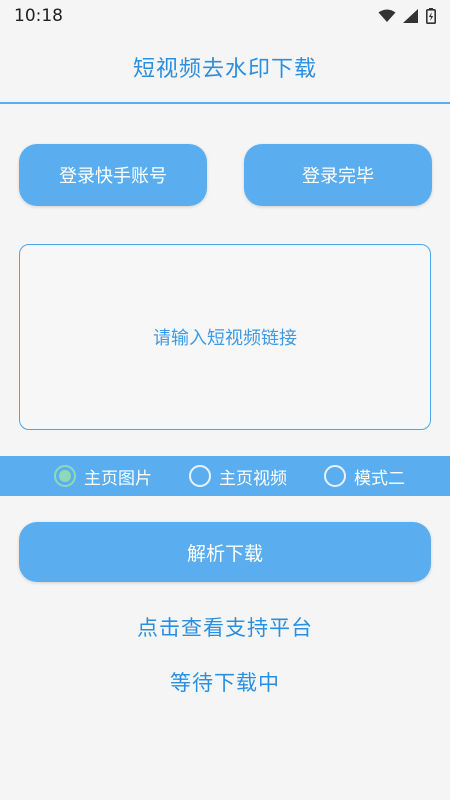  What do you see at coordinates (225, 175) in the screenshot?
I see `login-button-row: 登录快手账号 登录完毕` at bounding box center [225, 175].